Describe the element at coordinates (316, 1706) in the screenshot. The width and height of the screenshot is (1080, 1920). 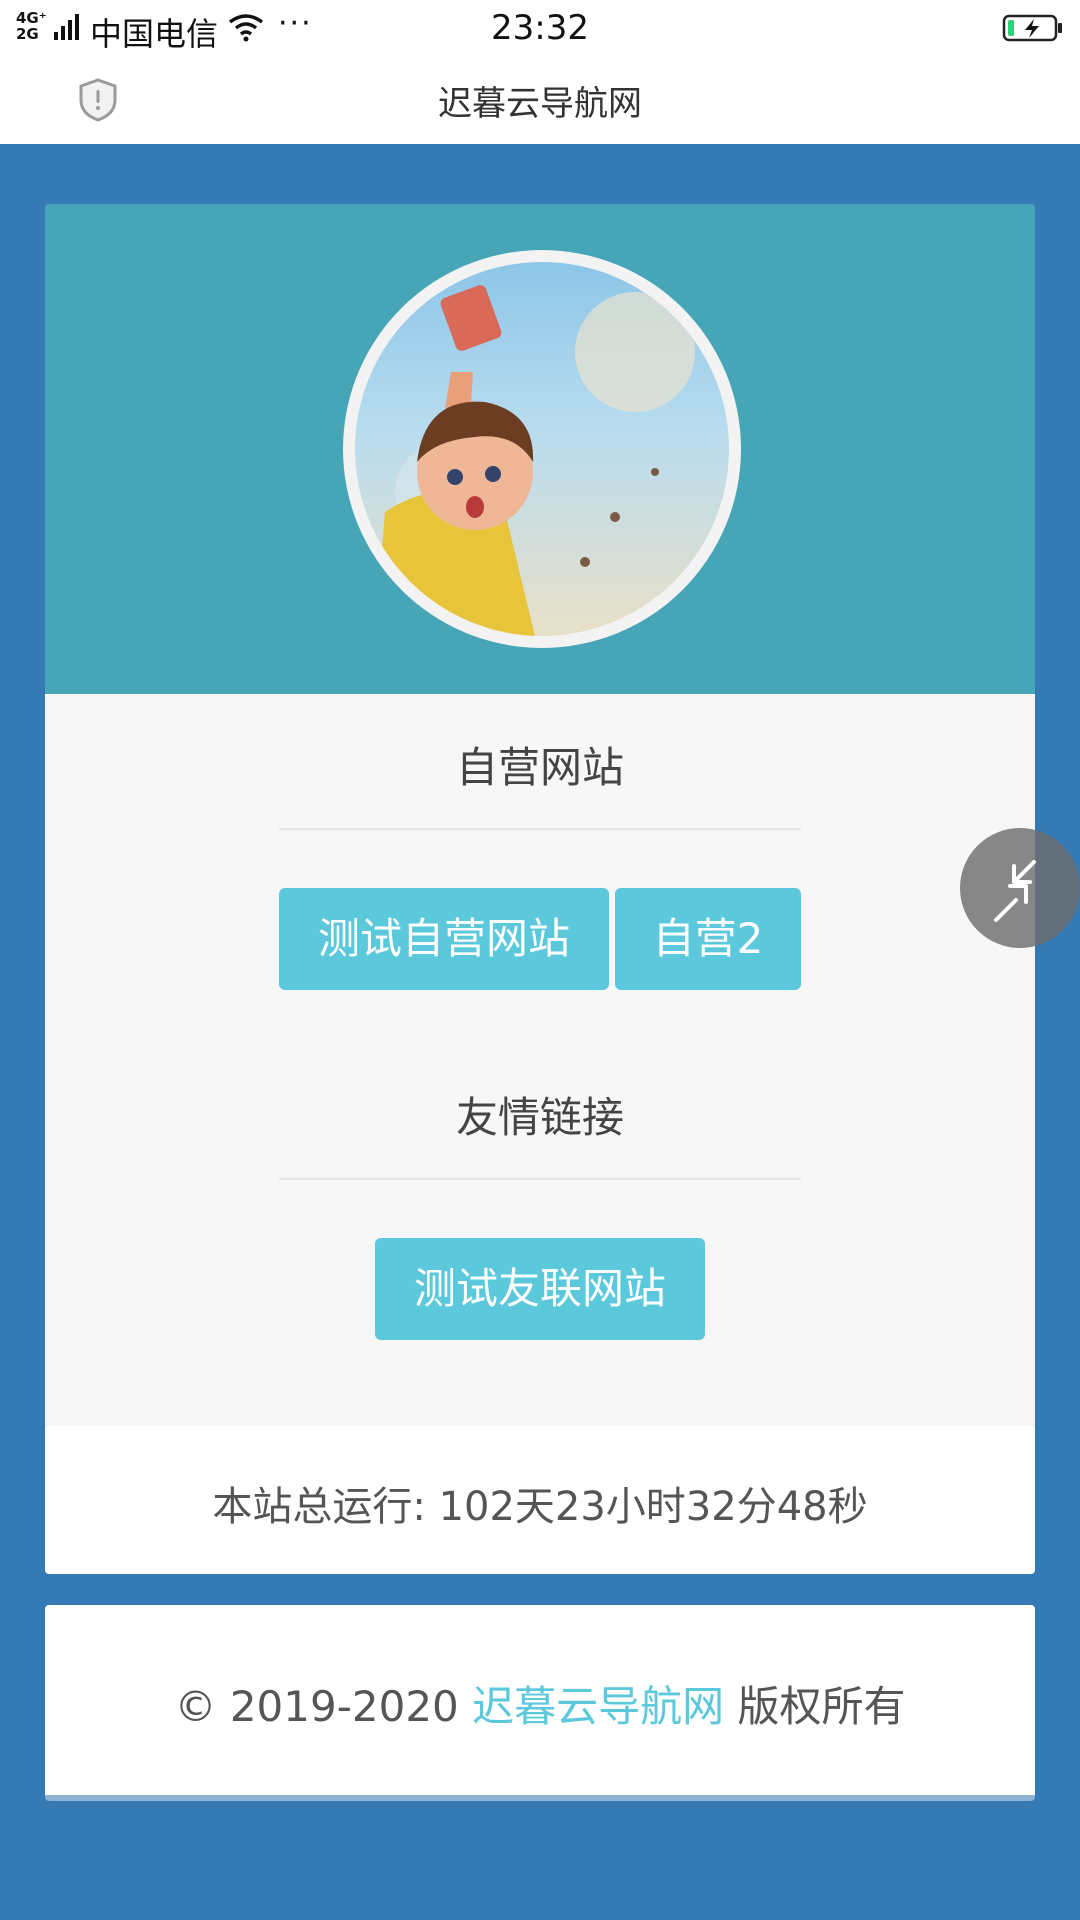
I see `copyright-prefix: © 2019-2020` at that location.